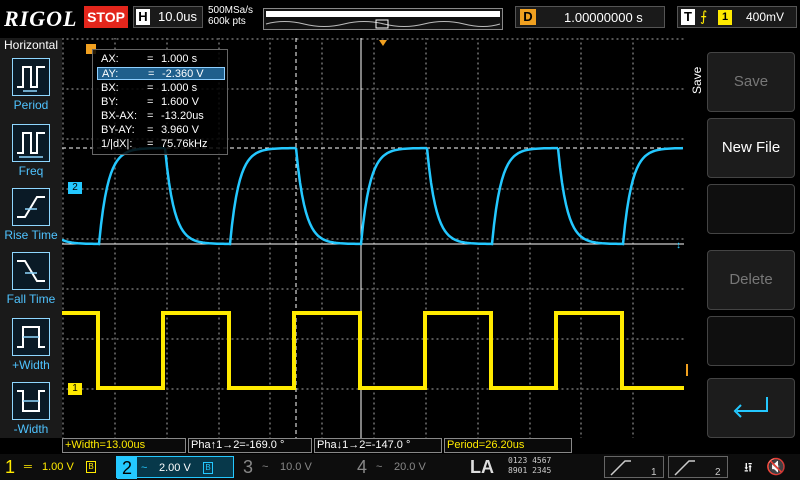 The image size is (800, 480). What do you see at coordinates (75, 188) in the screenshot?
I see `channel-2-offset-marker: 2` at bounding box center [75, 188].